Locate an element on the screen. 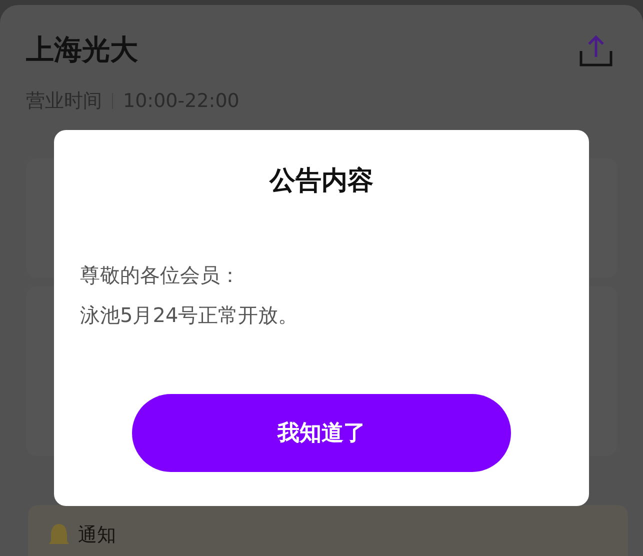 The width and height of the screenshot is (643, 556). store-title: 上海光大 is located at coordinates (82, 50).